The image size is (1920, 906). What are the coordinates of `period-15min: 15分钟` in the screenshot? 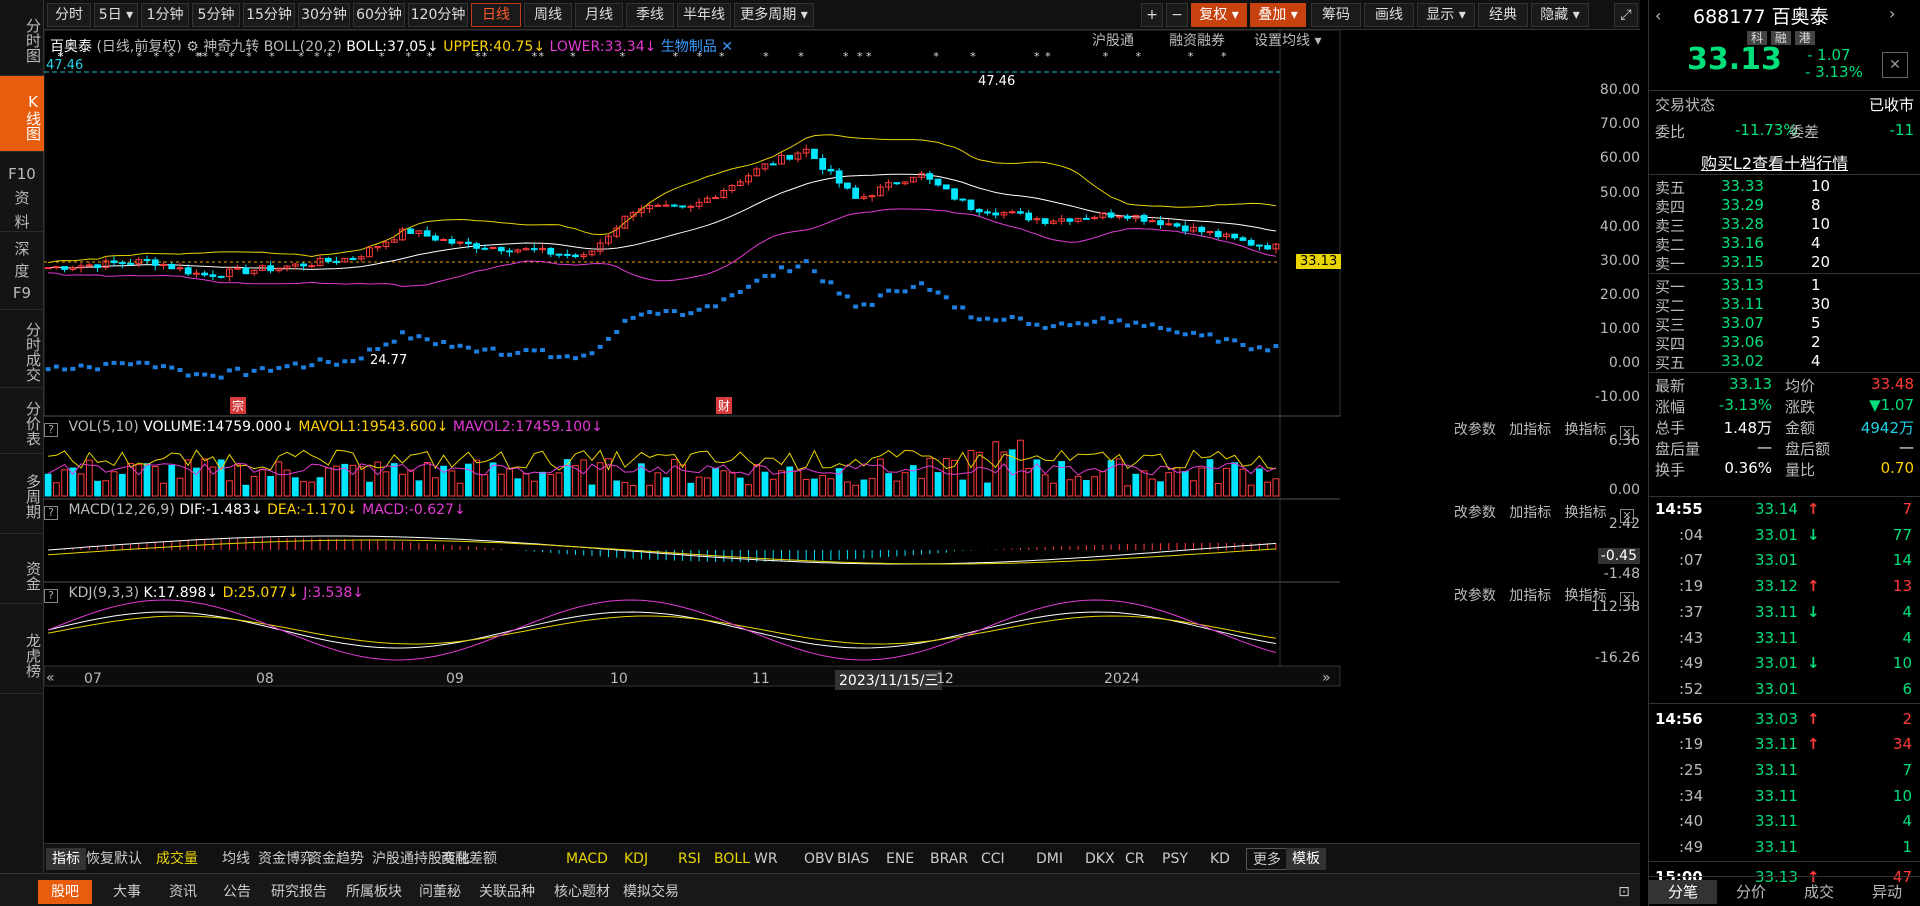 It's located at (269, 15).